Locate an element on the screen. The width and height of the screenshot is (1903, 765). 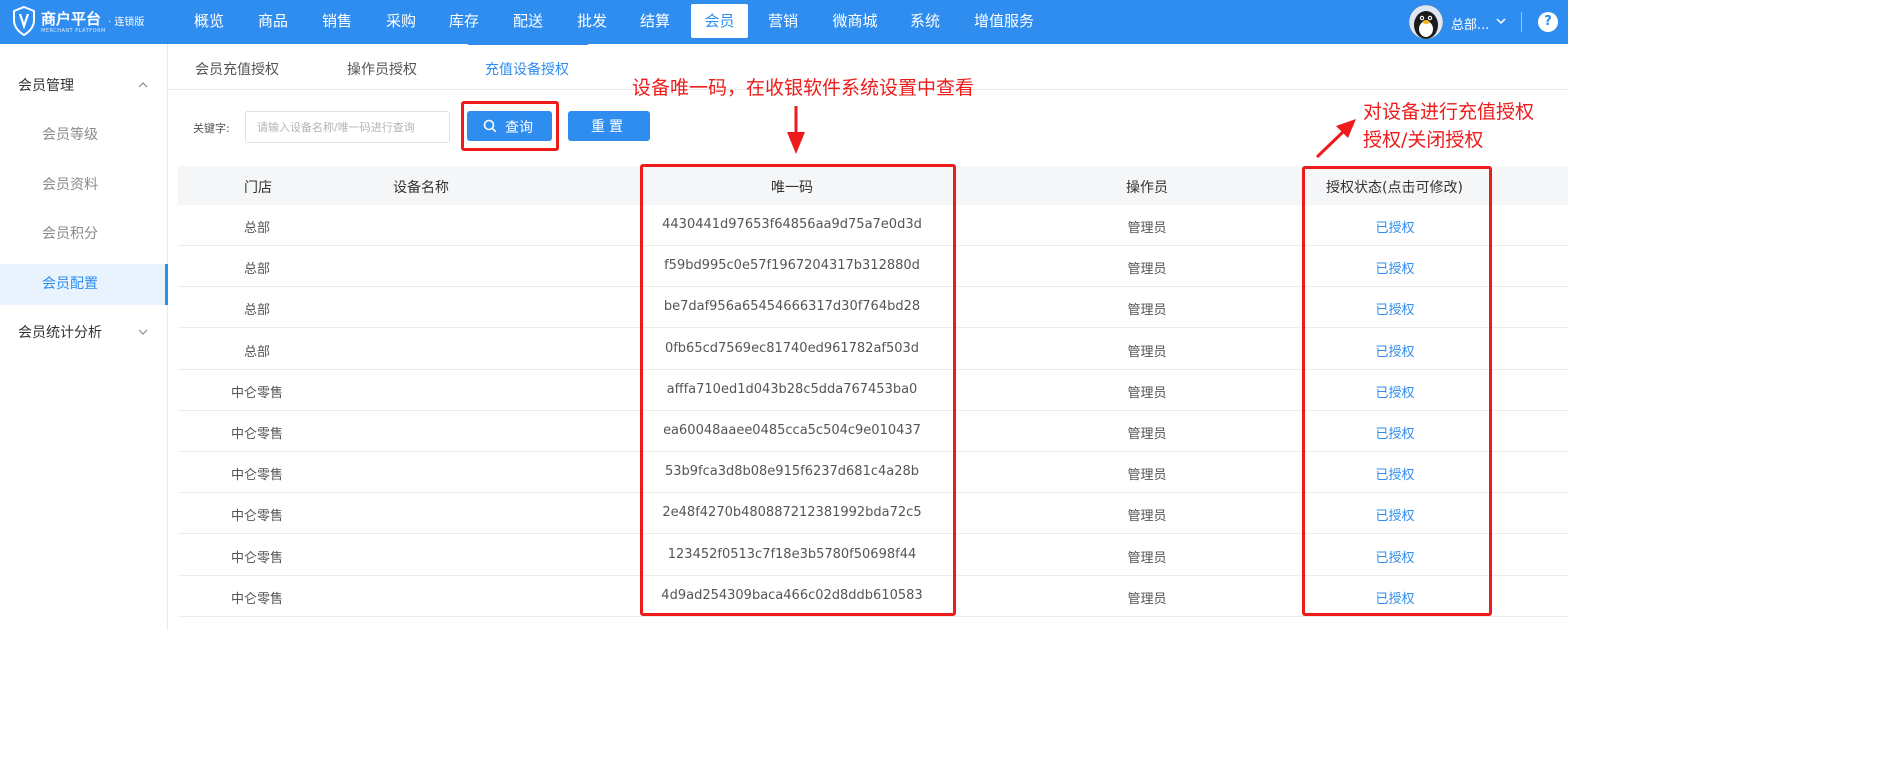
column-header-operator: 操作员 is located at coordinates (1147, 188).